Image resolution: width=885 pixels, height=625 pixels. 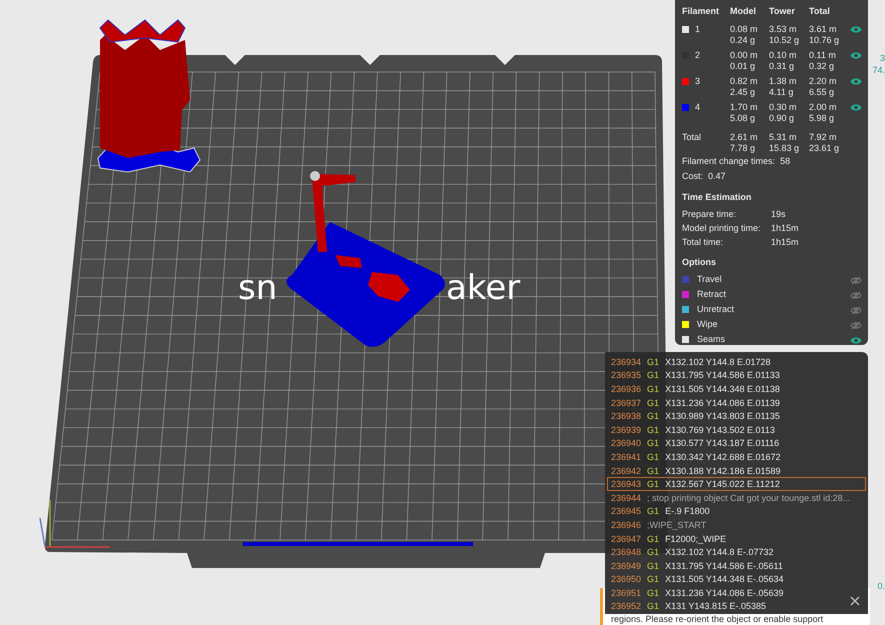 I want to click on line-number: 236947, so click(x=626, y=539).